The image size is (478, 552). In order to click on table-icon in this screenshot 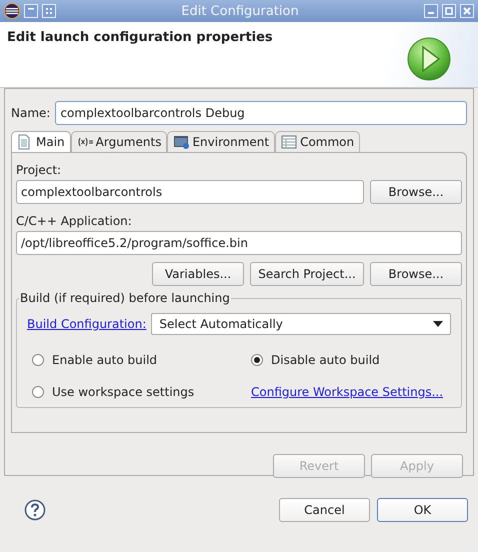, I will do `click(289, 142)`.